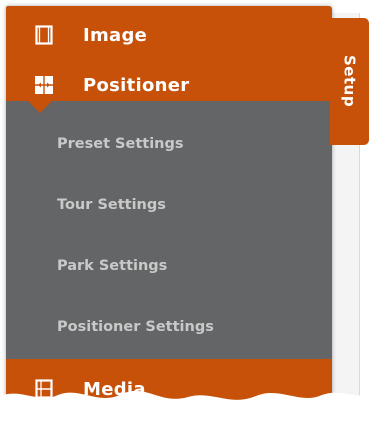 This screenshot has height=439, width=374. I want to click on submenu-item-tour-settings: Tour Settings, so click(111, 205).